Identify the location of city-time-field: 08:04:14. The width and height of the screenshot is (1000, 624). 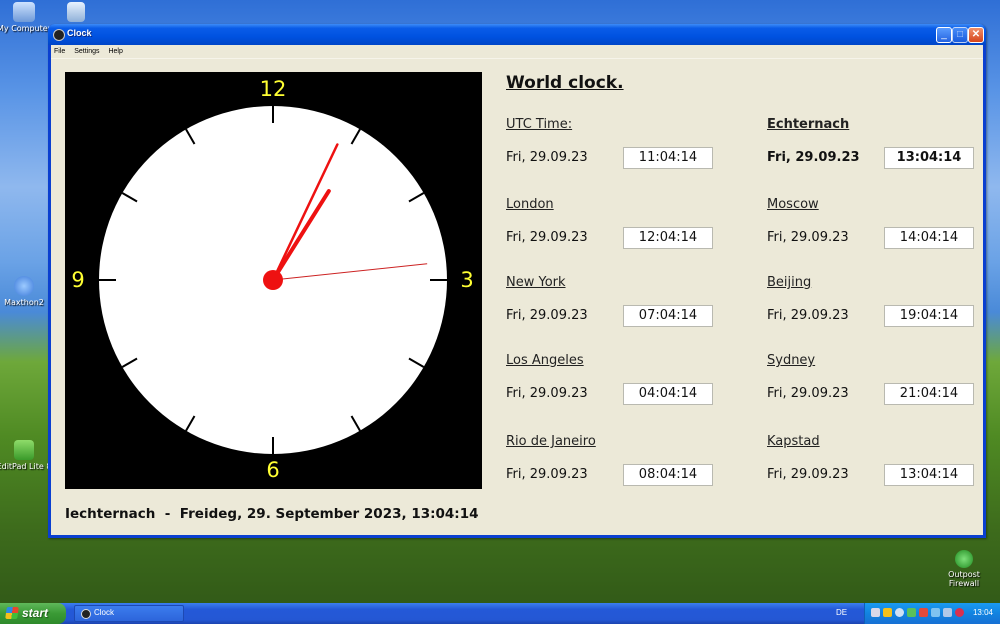
(668, 475).